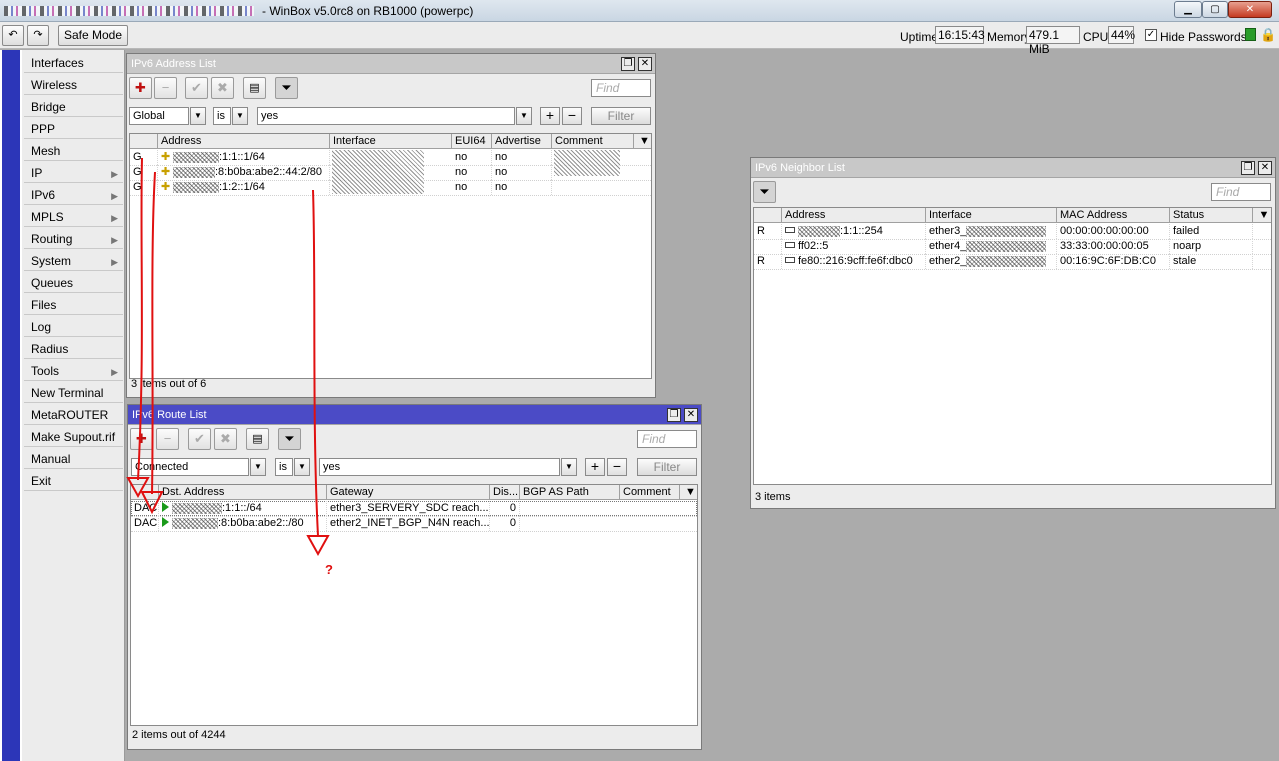 The image size is (1279, 761). Describe the element at coordinates (229, 367) in the screenshot. I see `annotation-arrows: ?` at that location.